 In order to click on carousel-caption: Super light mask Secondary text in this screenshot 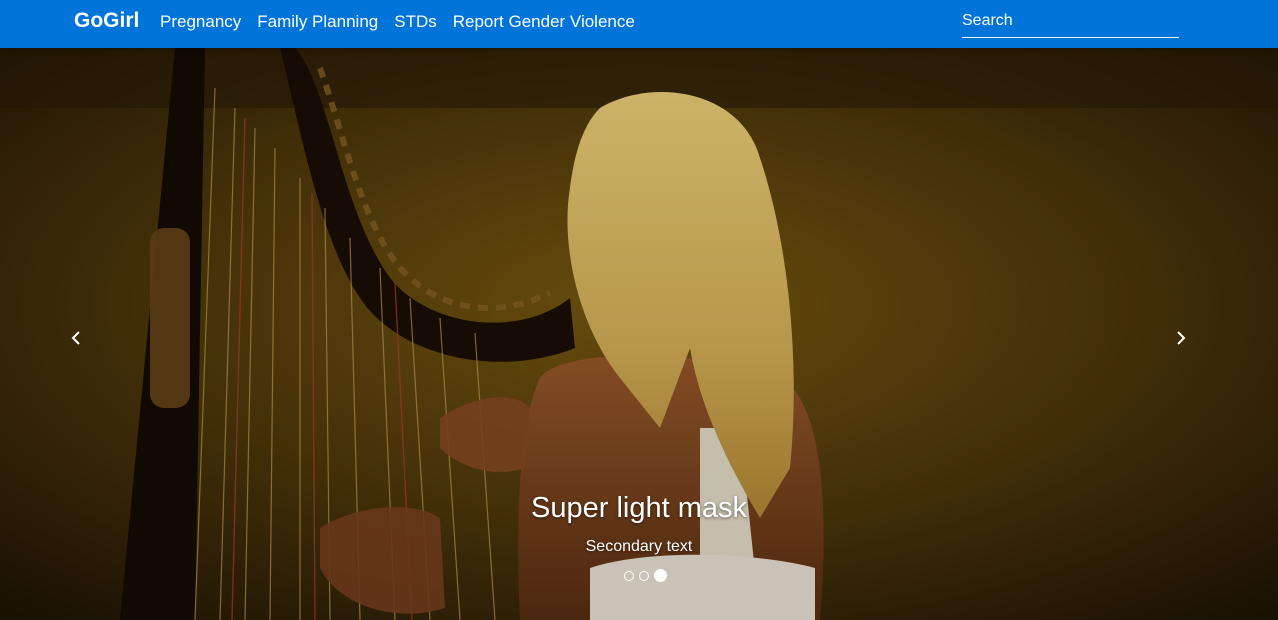, I will do `click(639, 523)`.